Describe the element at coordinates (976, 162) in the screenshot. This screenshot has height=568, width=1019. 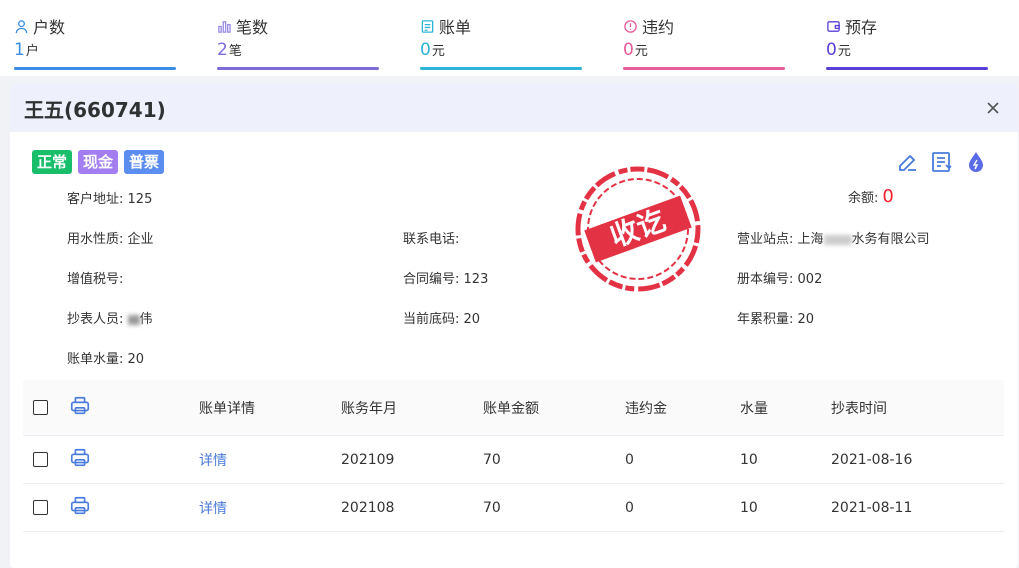
I see `water-drop-icon` at that location.